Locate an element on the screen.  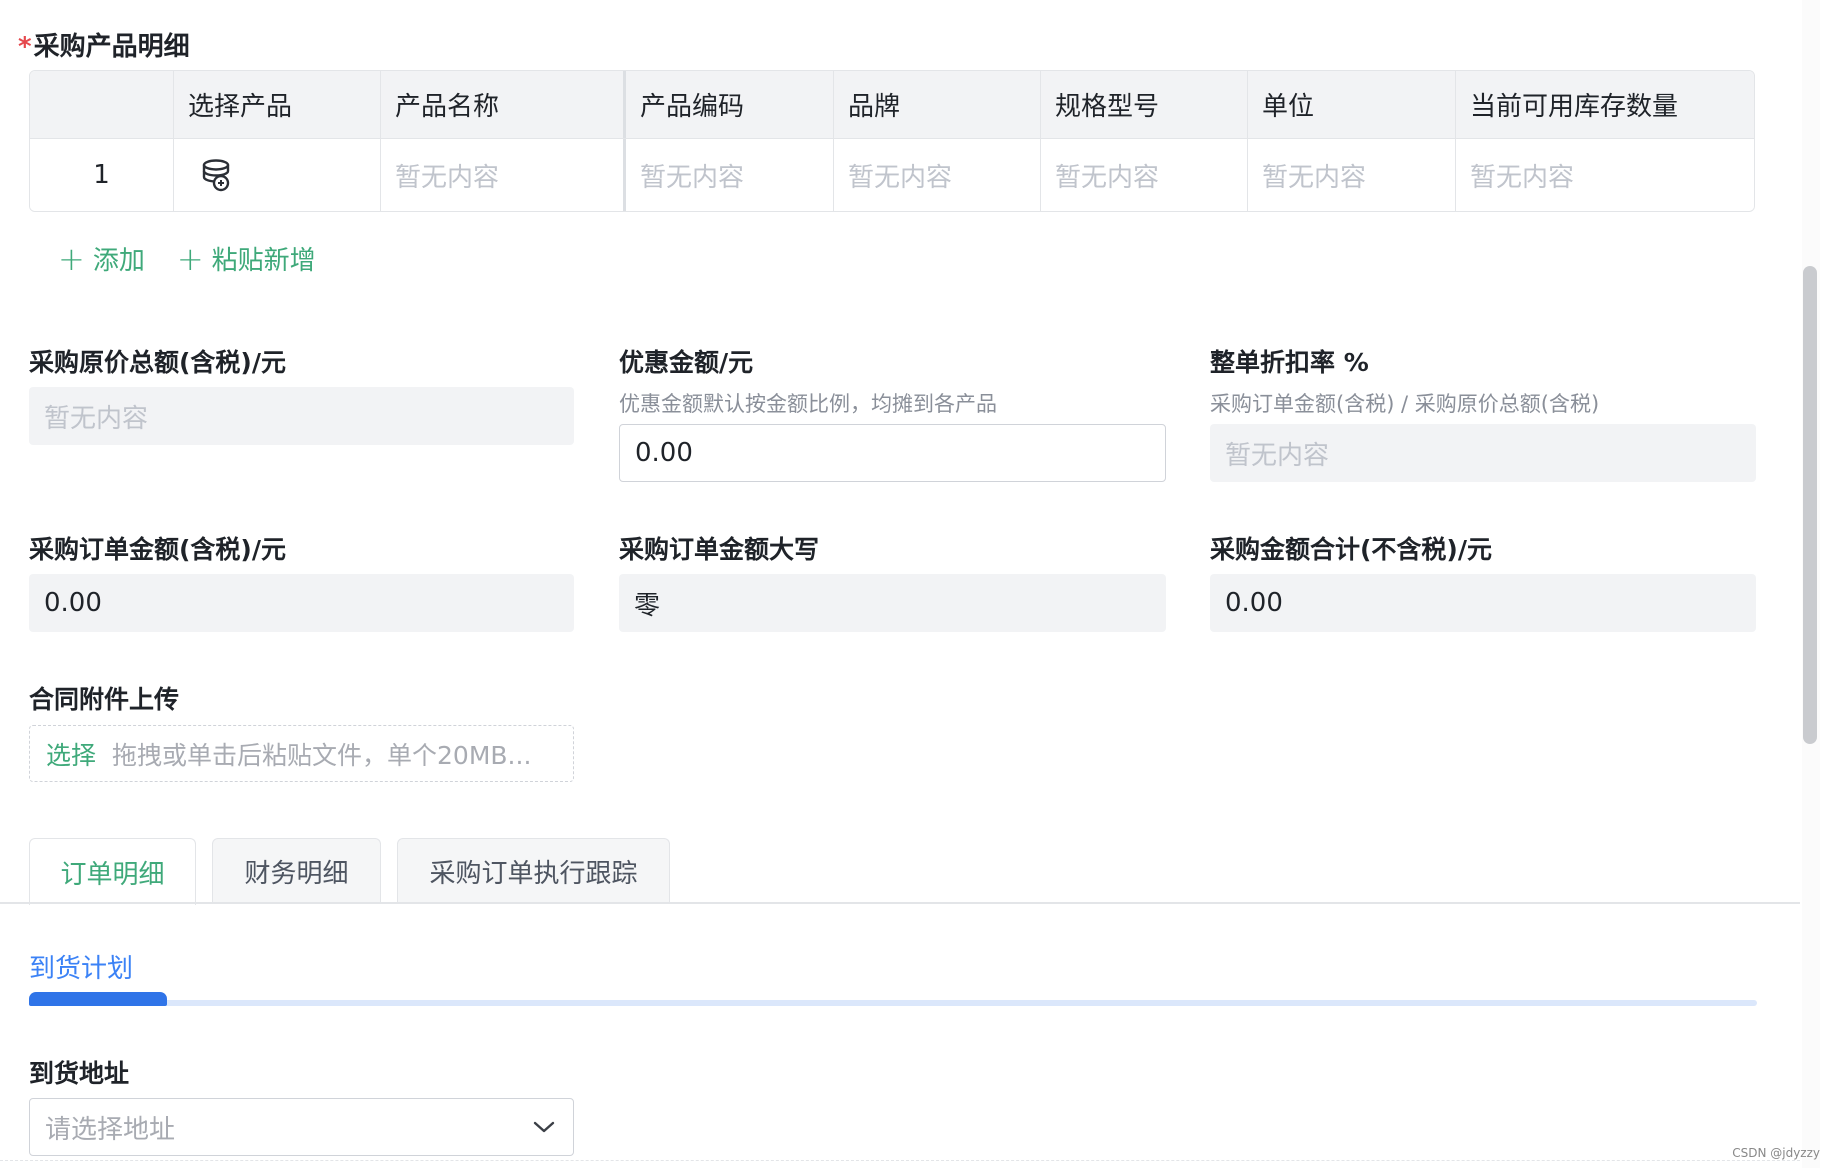
discount-amount-label: 优惠金额/元 is located at coordinates (686, 362).